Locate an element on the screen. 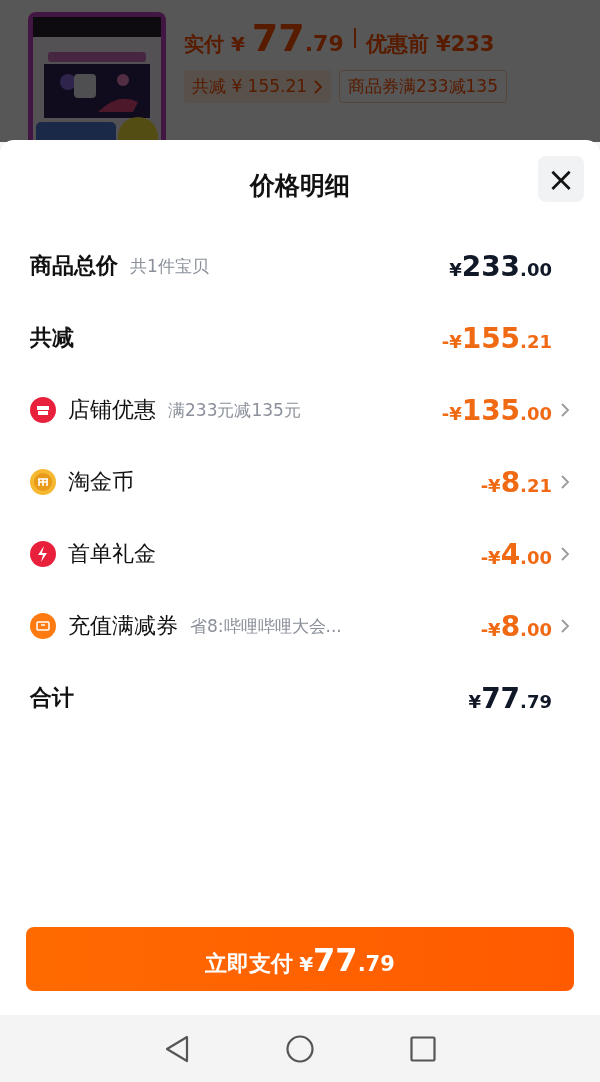  row-label: 首单礼金 is located at coordinates (112, 554).